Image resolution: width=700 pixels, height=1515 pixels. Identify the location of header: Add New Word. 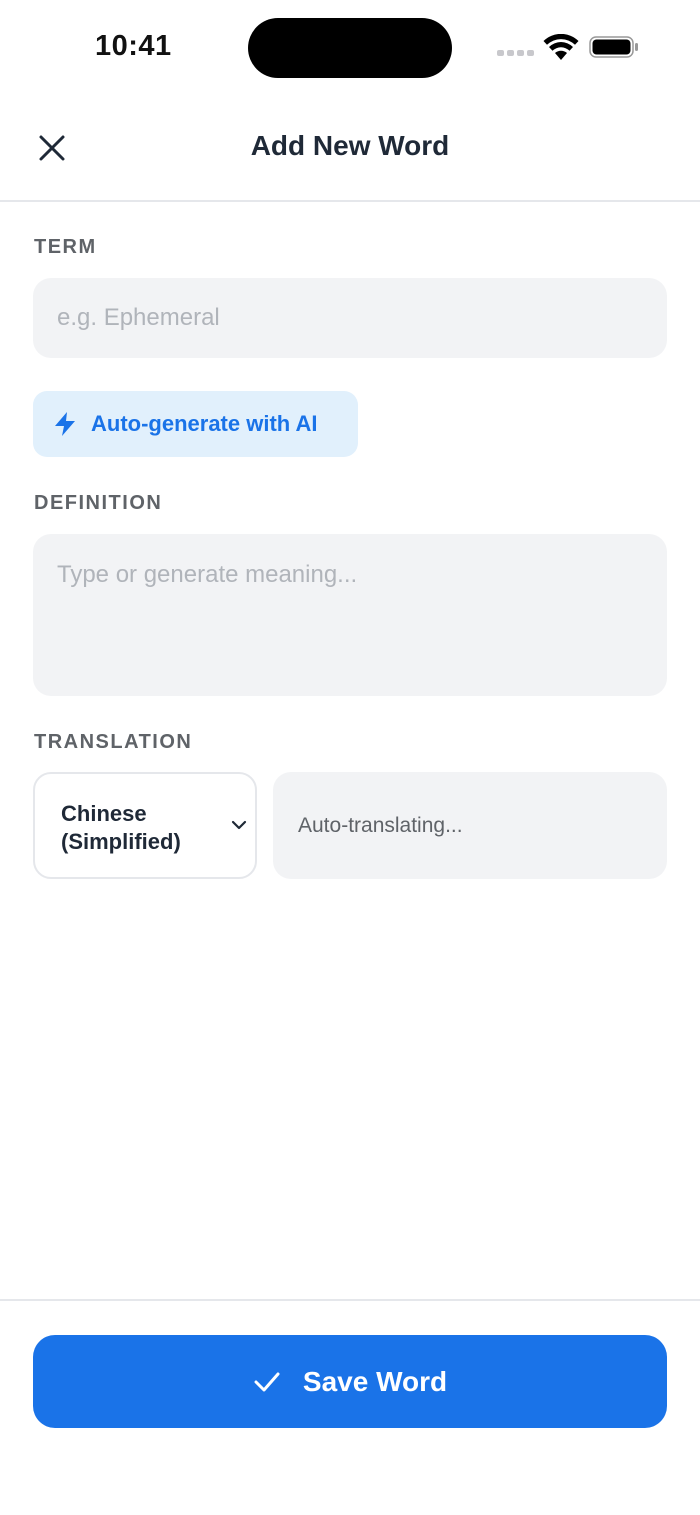
(350, 149).